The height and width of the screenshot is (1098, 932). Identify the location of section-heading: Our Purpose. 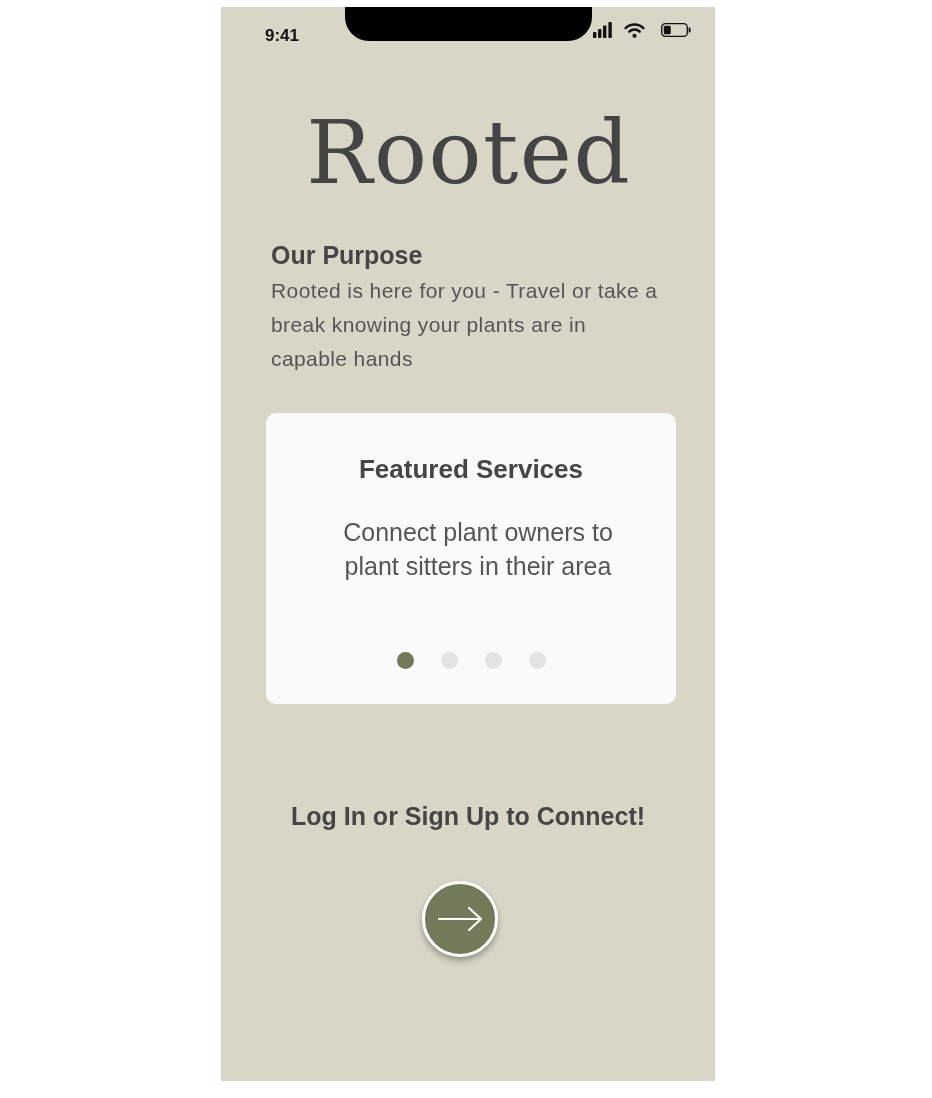
(347, 255).